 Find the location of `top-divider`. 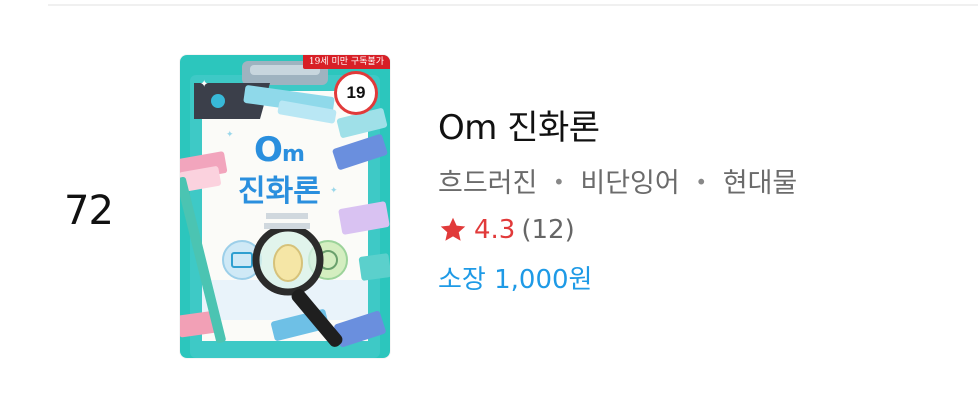

top-divider is located at coordinates (513, 5).